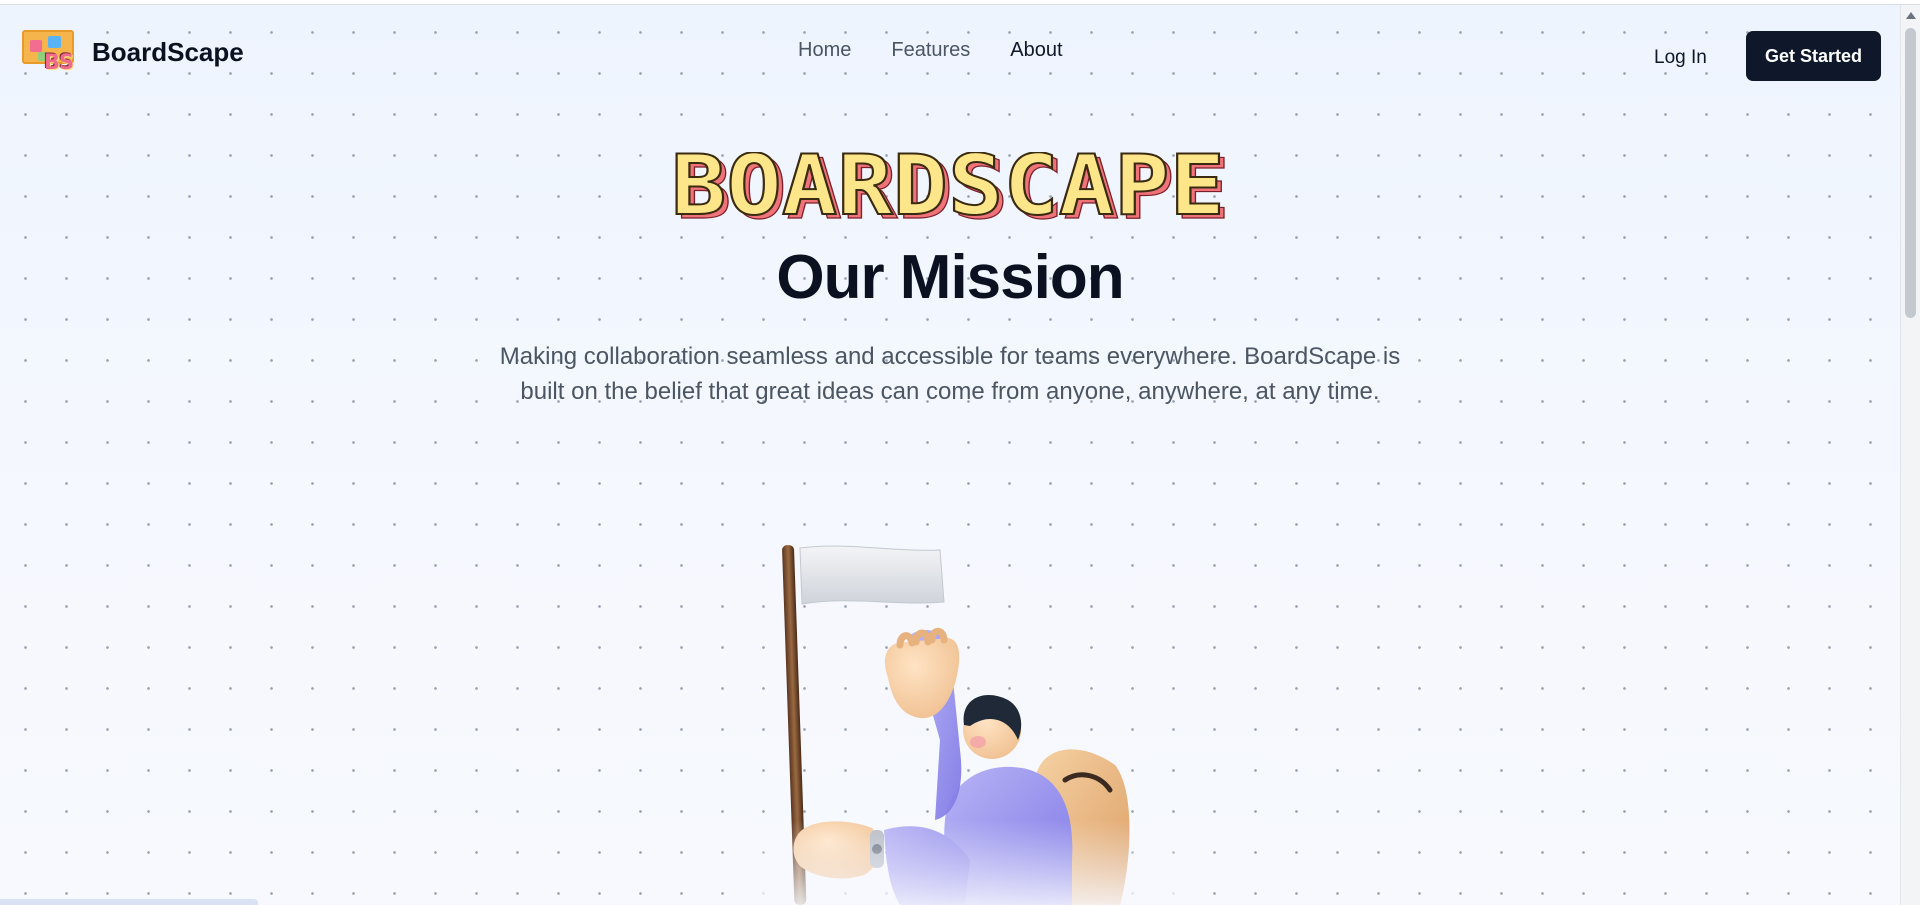 This screenshot has height=905, width=1920. What do you see at coordinates (1036, 50) in the screenshot?
I see `nav-link-about: About` at bounding box center [1036, 50].